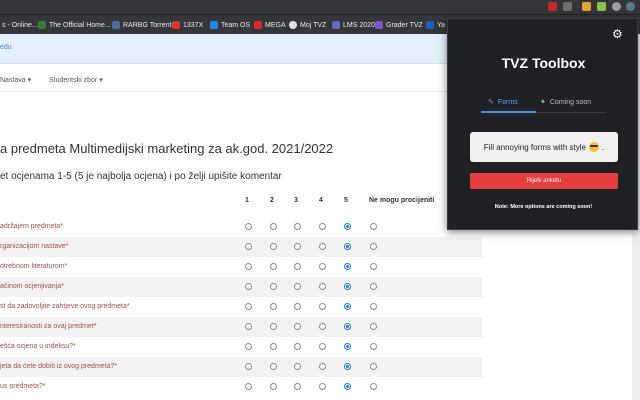  What do you see at coordinates (241, 387) in the screenshot?
I see `table-row: us predmeta?*` at bounding box center [241, 387].